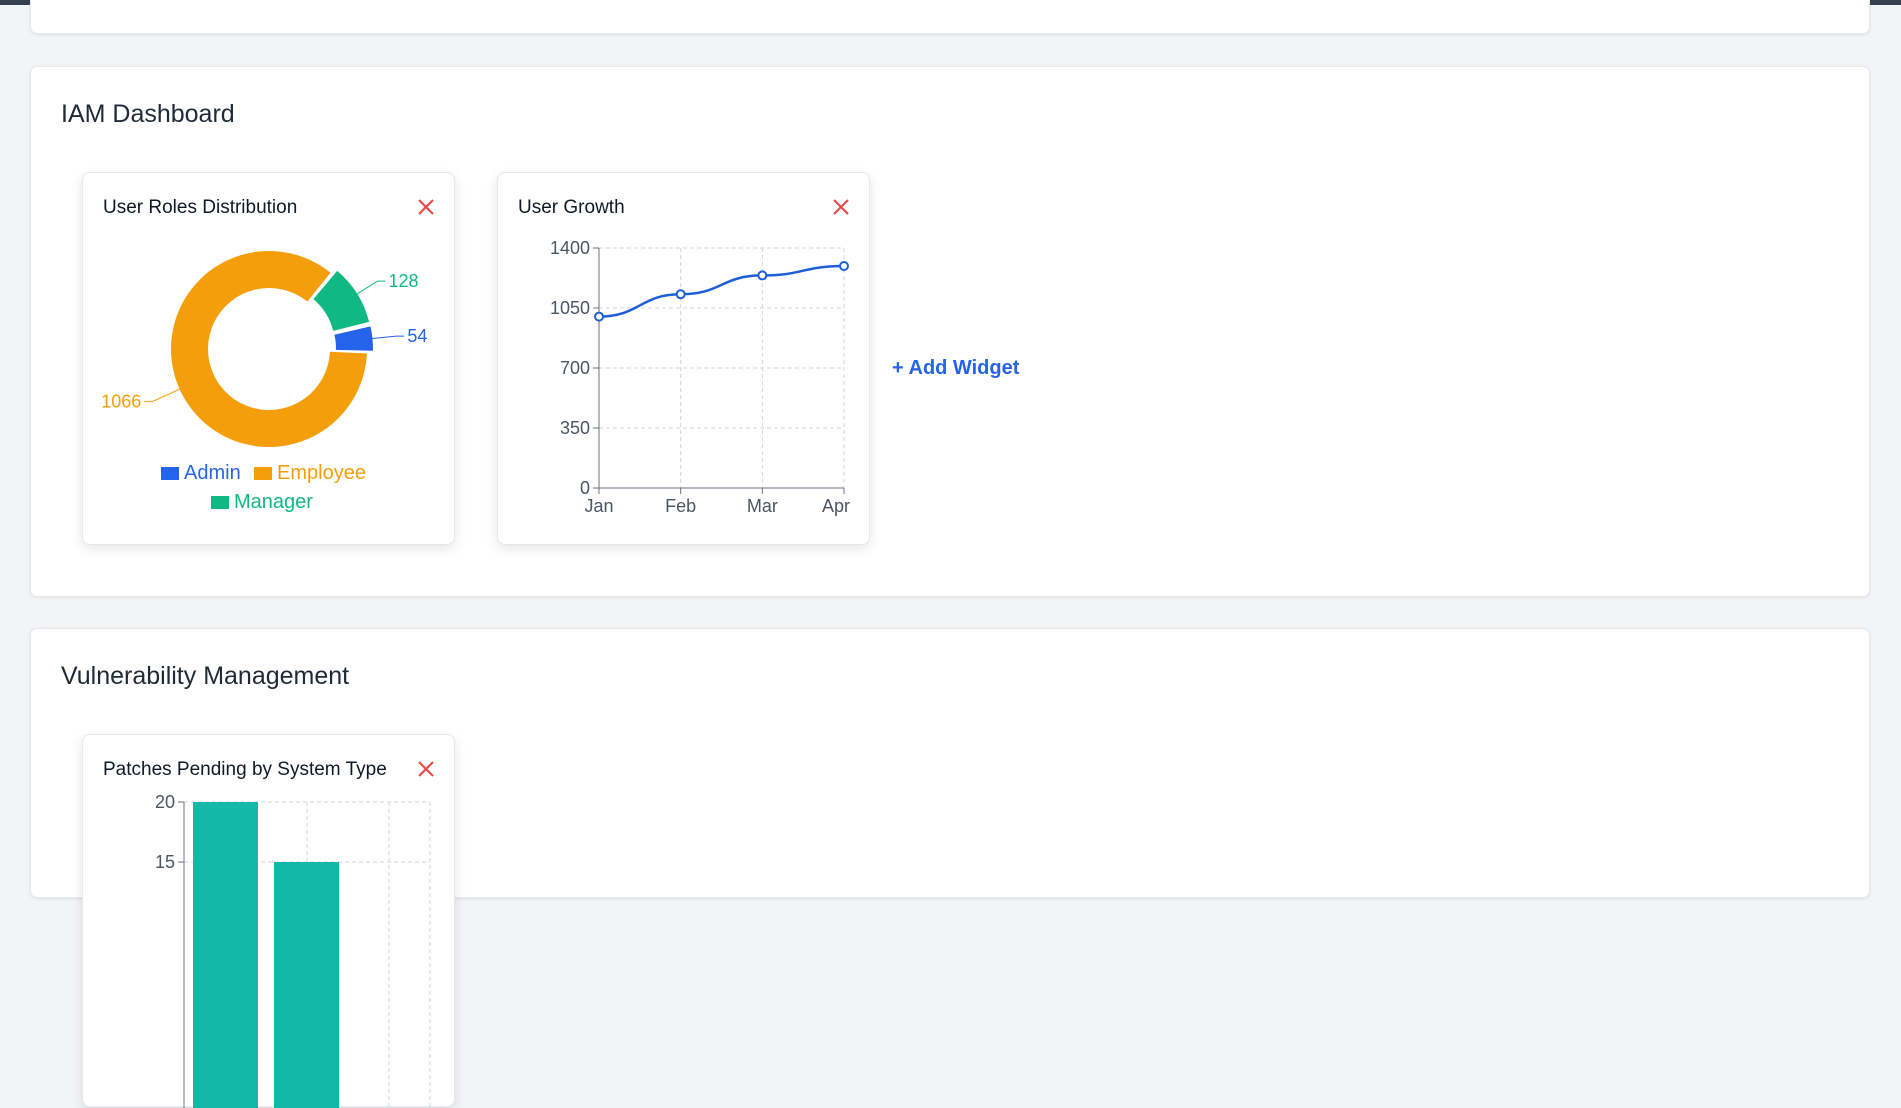 The width and height of the screenshot is (1901, 1108). I want to click on y-tick-label: 1400, so click(570, 248).